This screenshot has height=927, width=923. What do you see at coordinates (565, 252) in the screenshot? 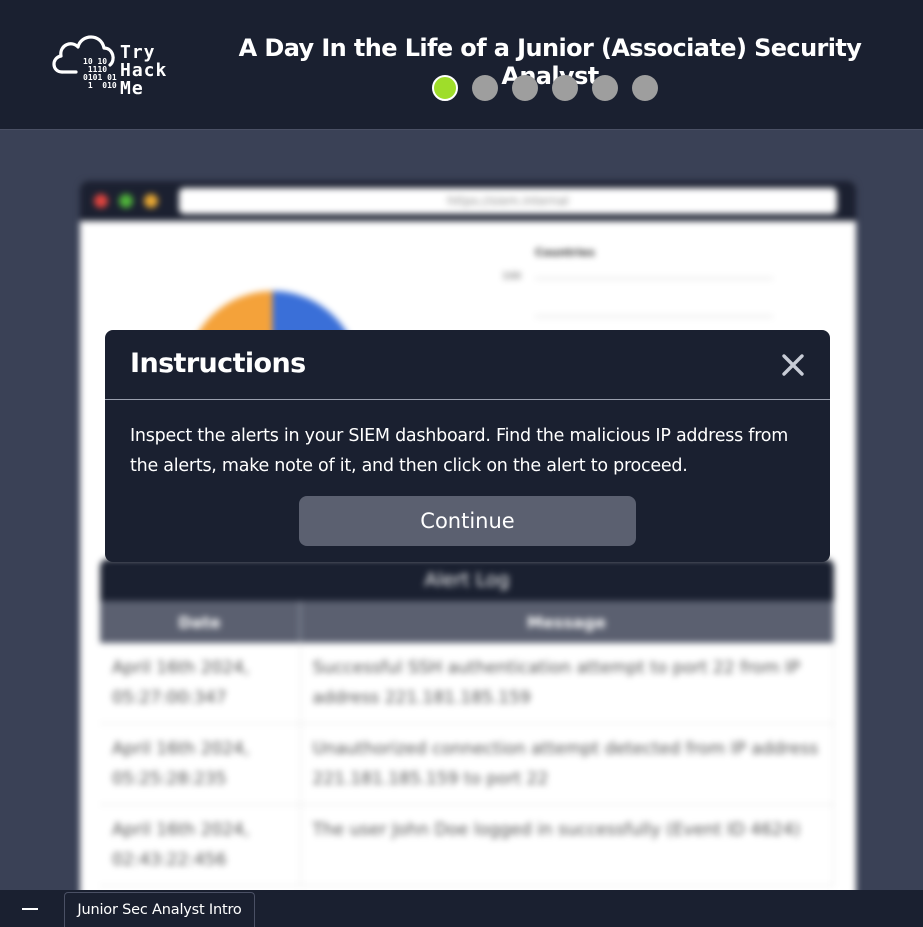
I see `chart-title: Countries` at bounding box center [565, 252].